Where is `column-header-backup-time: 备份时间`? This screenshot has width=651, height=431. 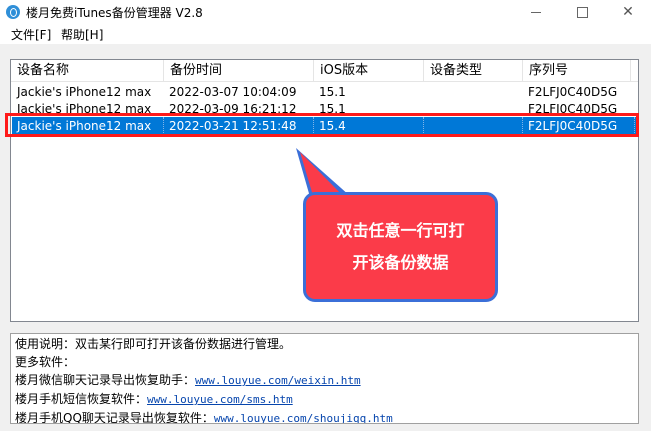
column-header-backup-time: 备份时间 is located at coordinates (239, 70).